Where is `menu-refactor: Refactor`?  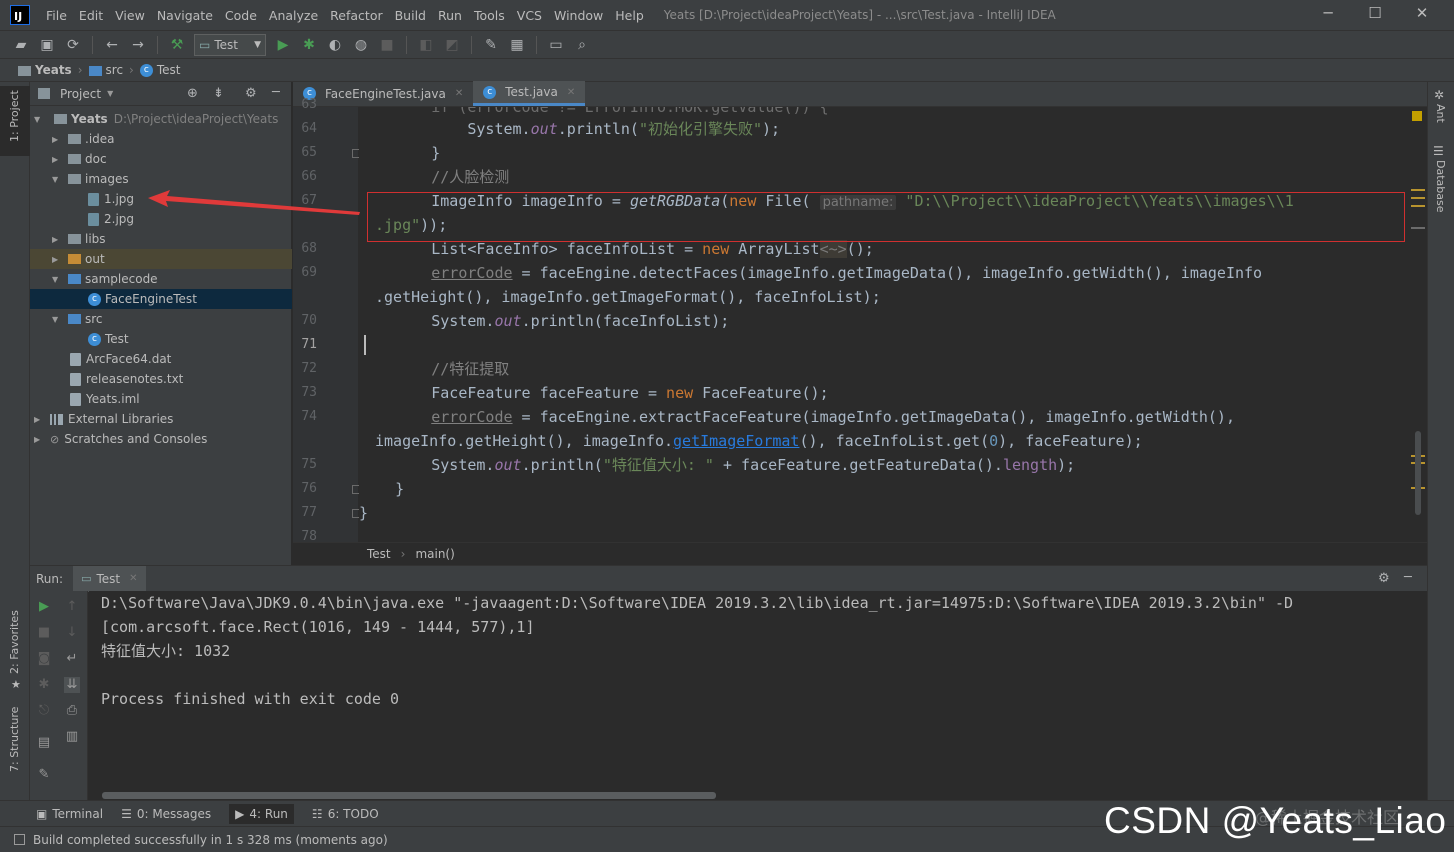
menu-refactor: Refactor is located at coordinates (356, 15).